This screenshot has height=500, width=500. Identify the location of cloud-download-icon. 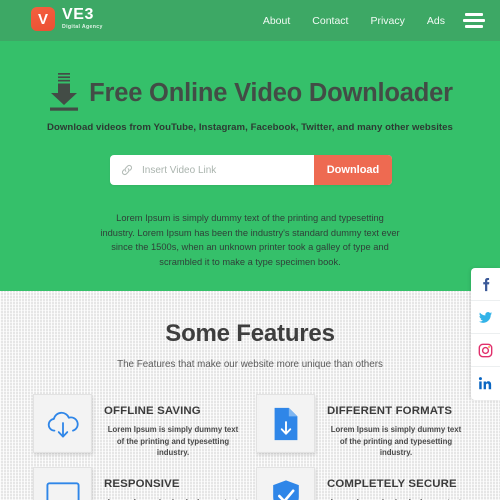
(63, 424).